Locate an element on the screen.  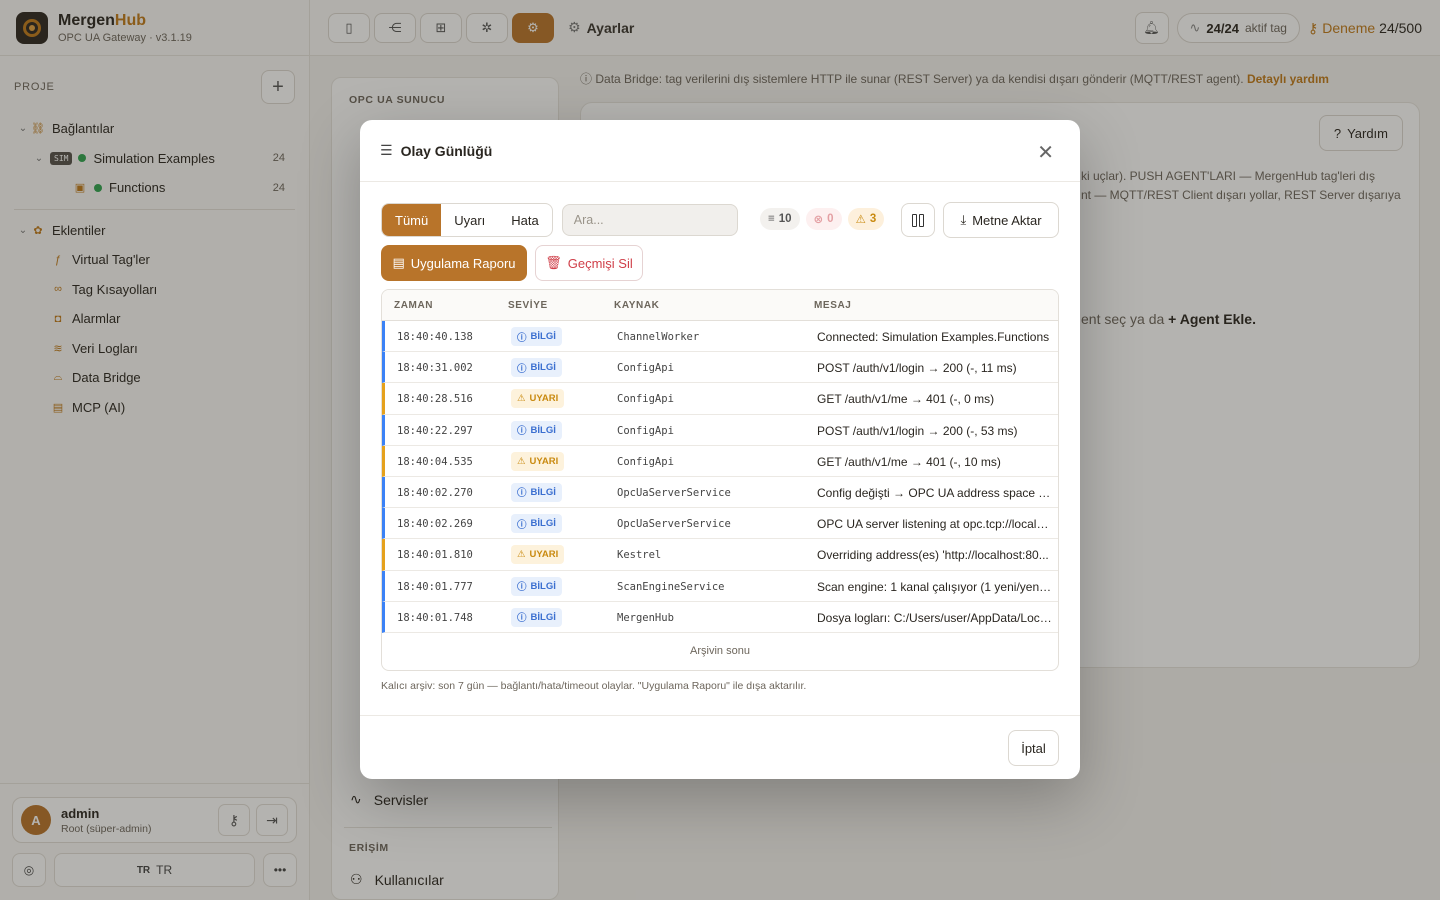
level-filter: Tümü Uyarı Hata is located at coordinates (467, 220).